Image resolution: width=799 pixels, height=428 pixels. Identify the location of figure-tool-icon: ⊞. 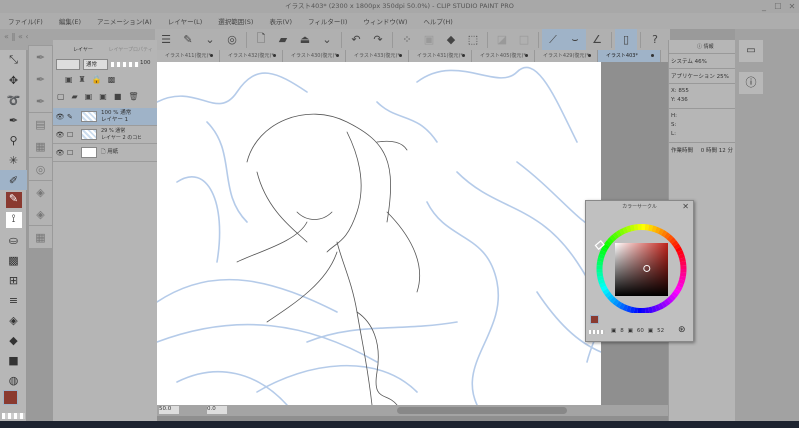
(13, 280).